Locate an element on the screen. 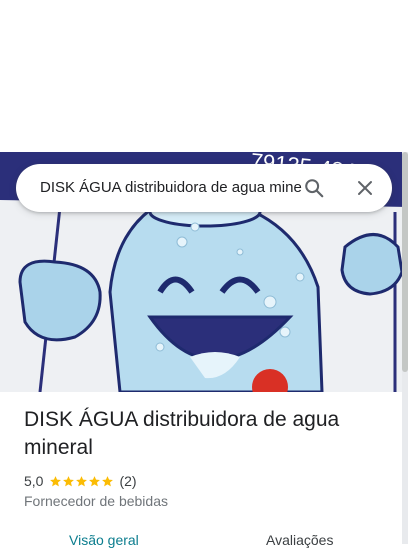  close-icon is located at coordinates (365, 188).